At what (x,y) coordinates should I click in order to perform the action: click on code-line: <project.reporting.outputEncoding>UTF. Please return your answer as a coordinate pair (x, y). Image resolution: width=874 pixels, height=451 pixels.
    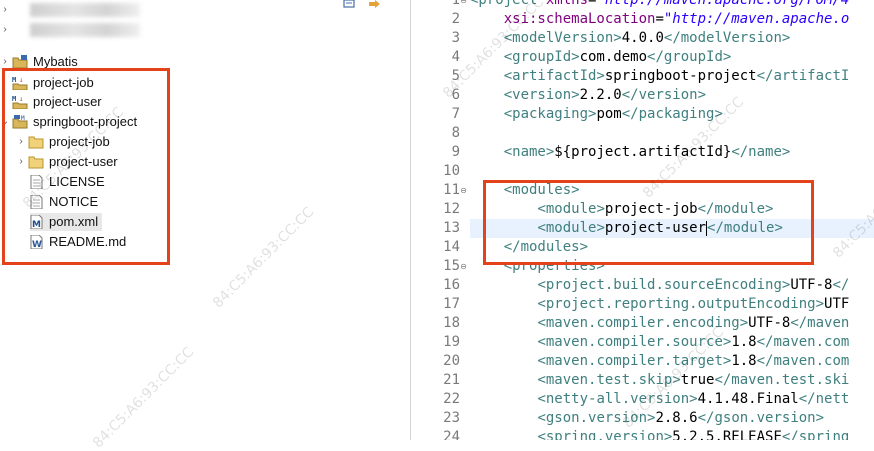
    Looking at the image, I should click on (659, 304).